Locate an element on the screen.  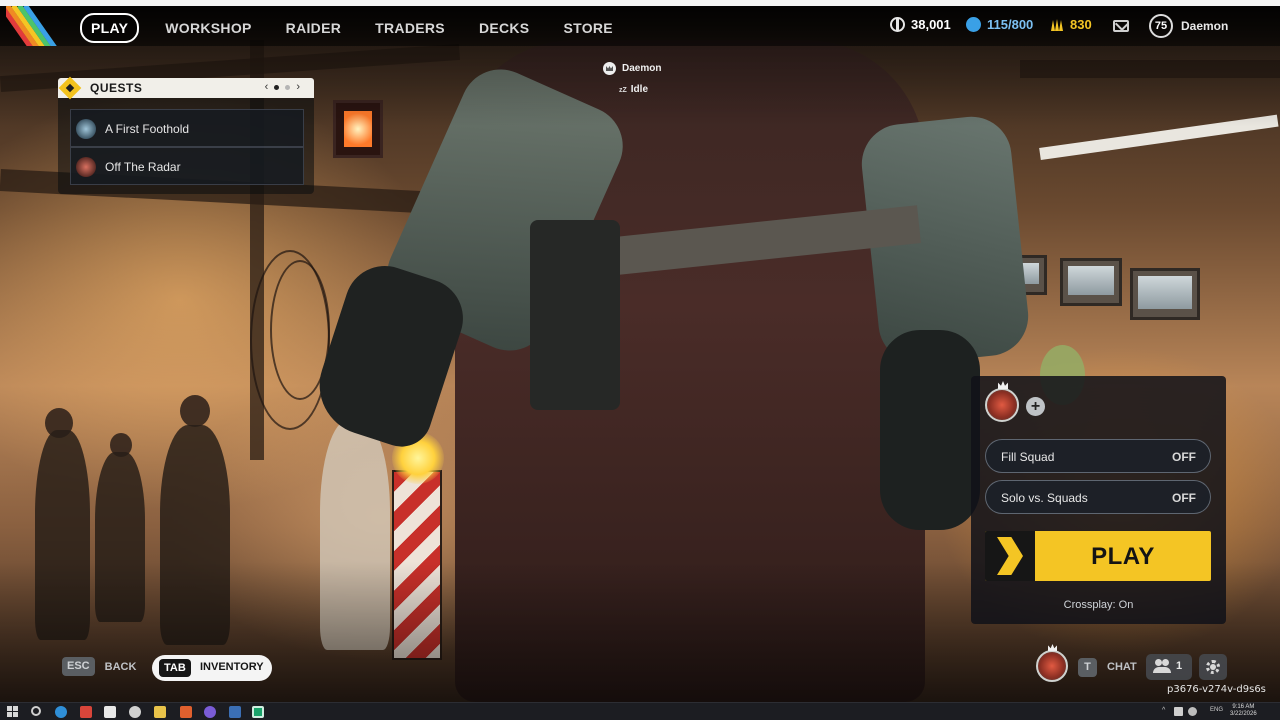
os-taskbar: ^ ENG 9:16 AM 3/22/2026 is located at coordinates (640, 711).